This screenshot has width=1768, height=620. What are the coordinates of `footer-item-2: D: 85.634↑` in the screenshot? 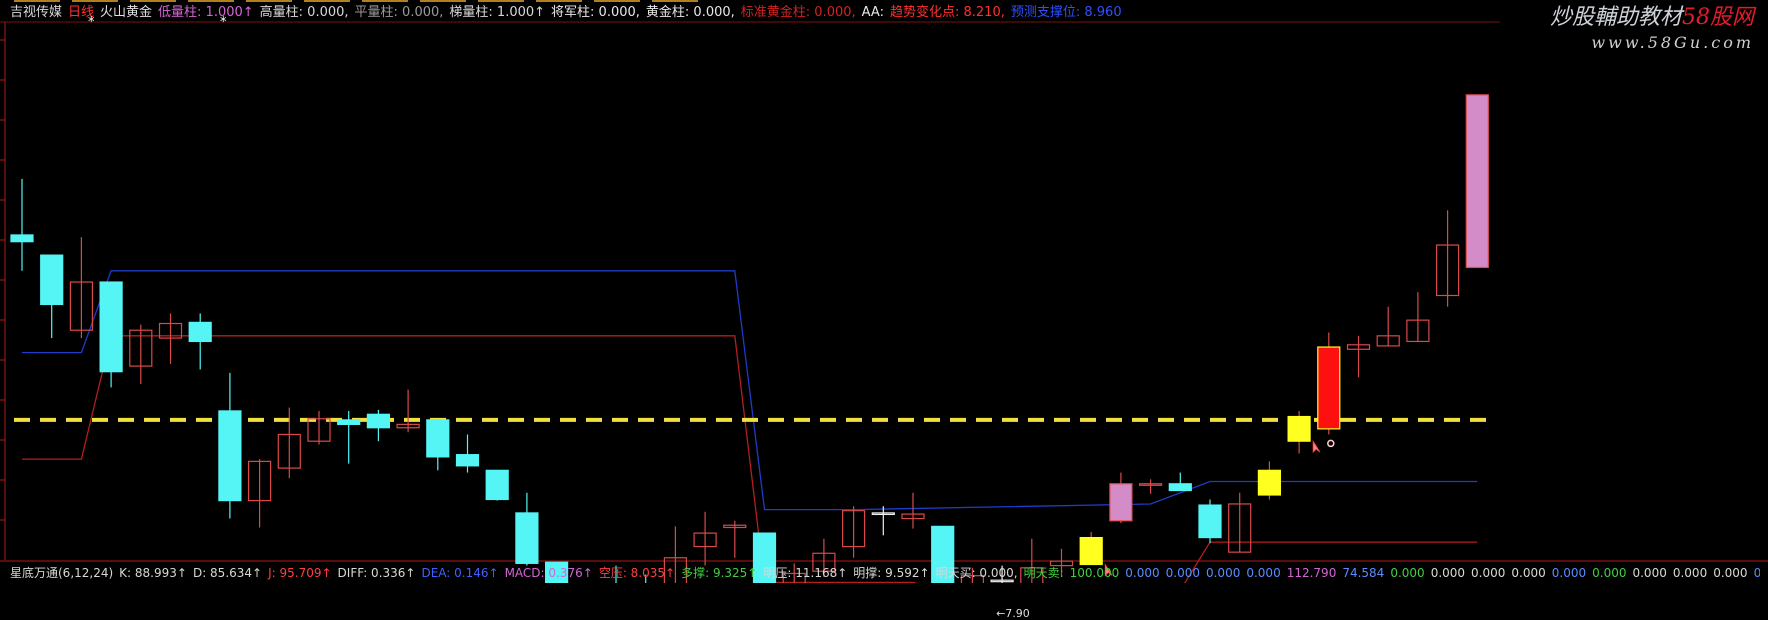 It's located at (227, 573).